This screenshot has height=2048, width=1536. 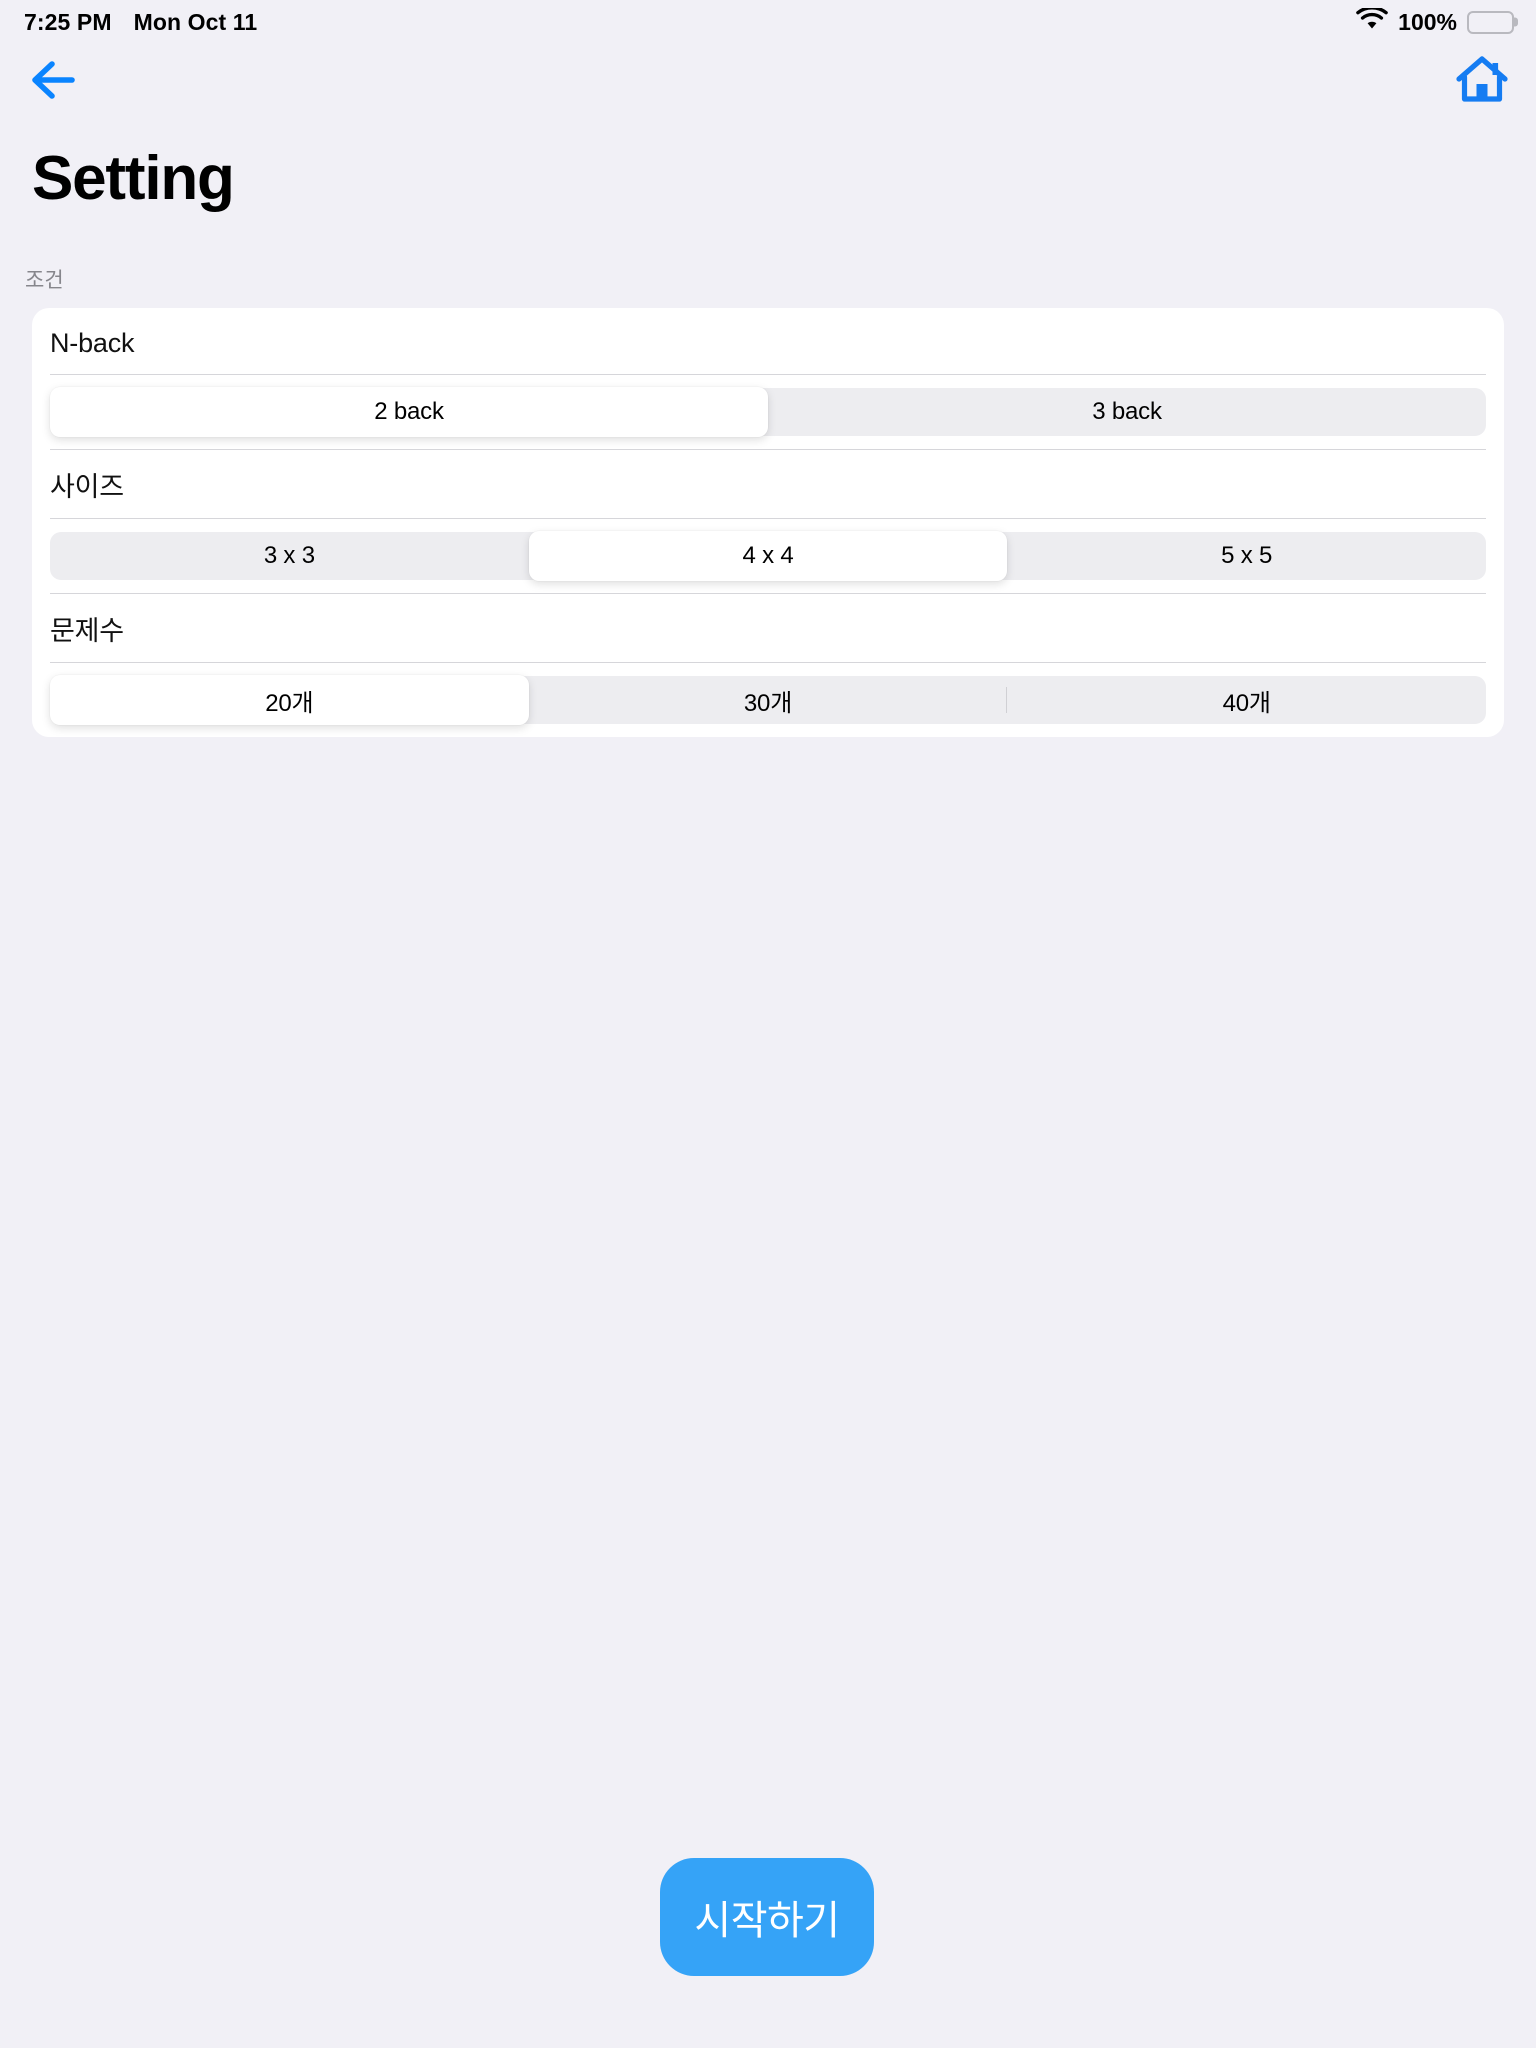 I want to click on section-label: 조건, so click(x=44, y=280).